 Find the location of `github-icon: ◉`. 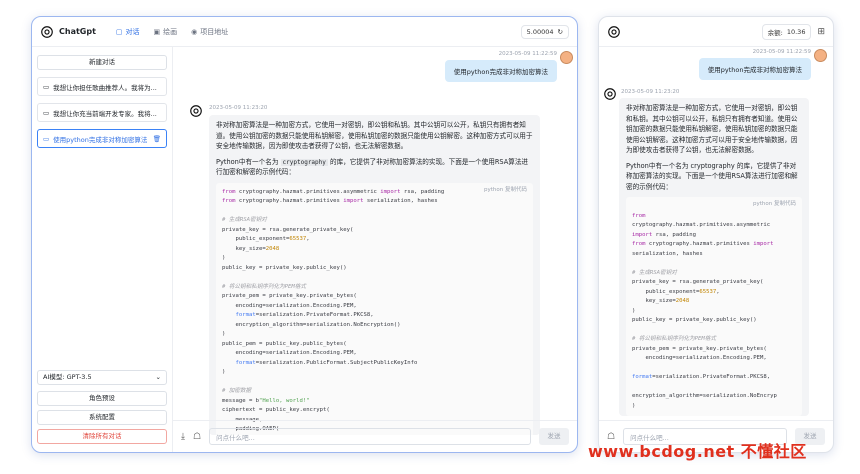

github-icon: ◉ is located at coordinates (194, 31).